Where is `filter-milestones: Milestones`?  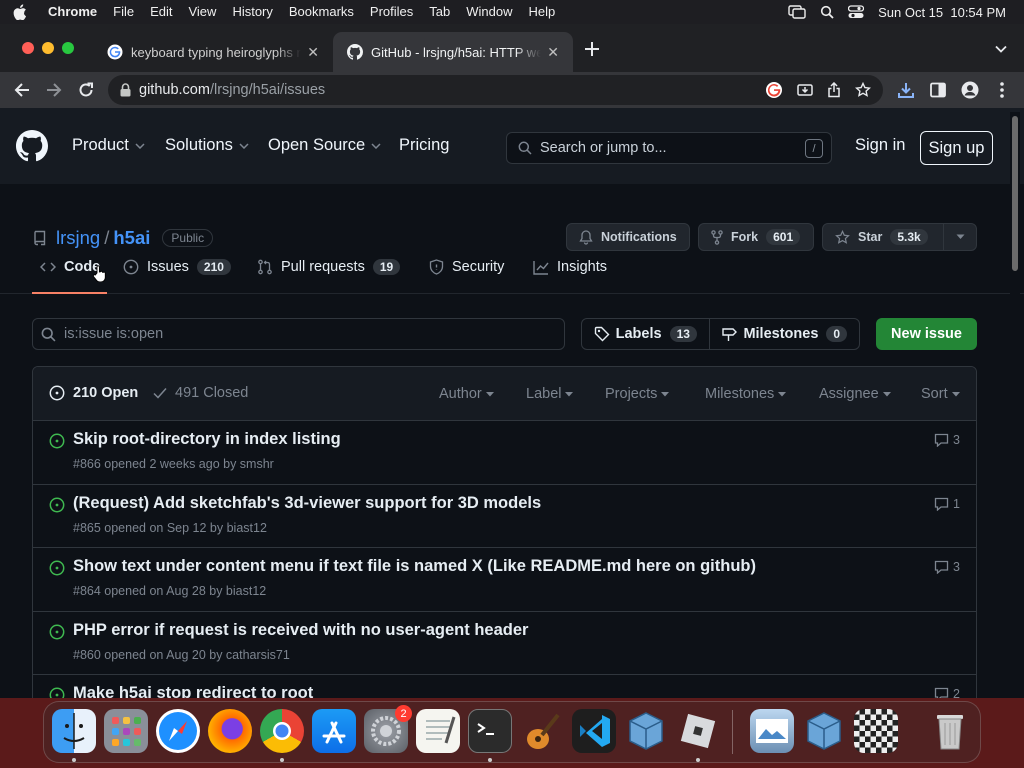 filter-milestones: Milestones is located at coordinates (746, 394).